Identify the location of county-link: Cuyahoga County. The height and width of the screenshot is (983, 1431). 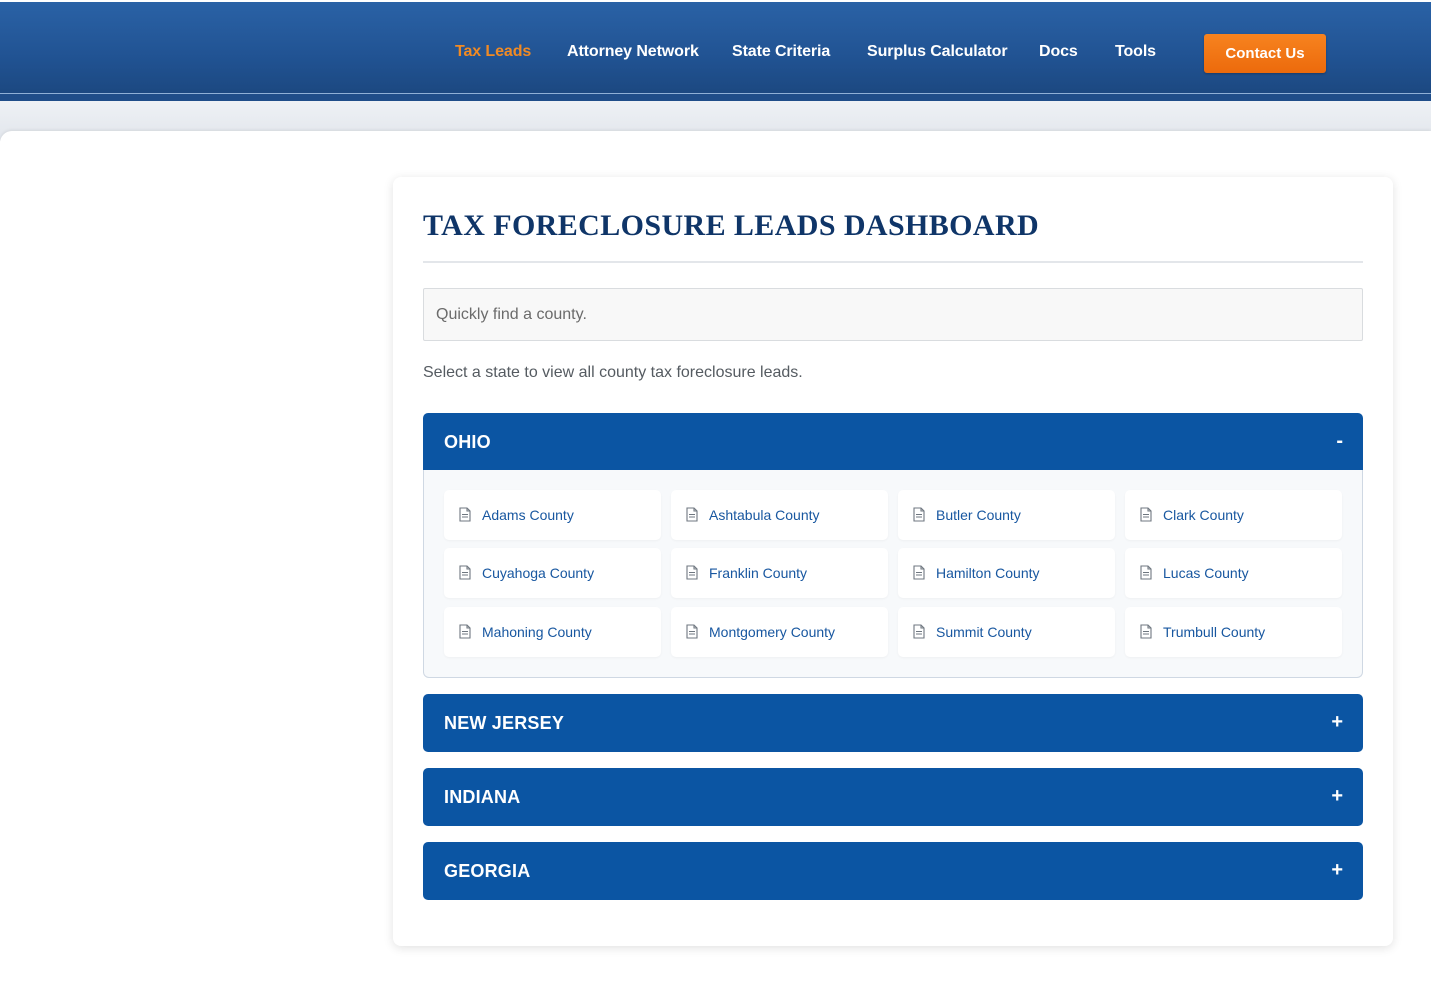
(552, 573).